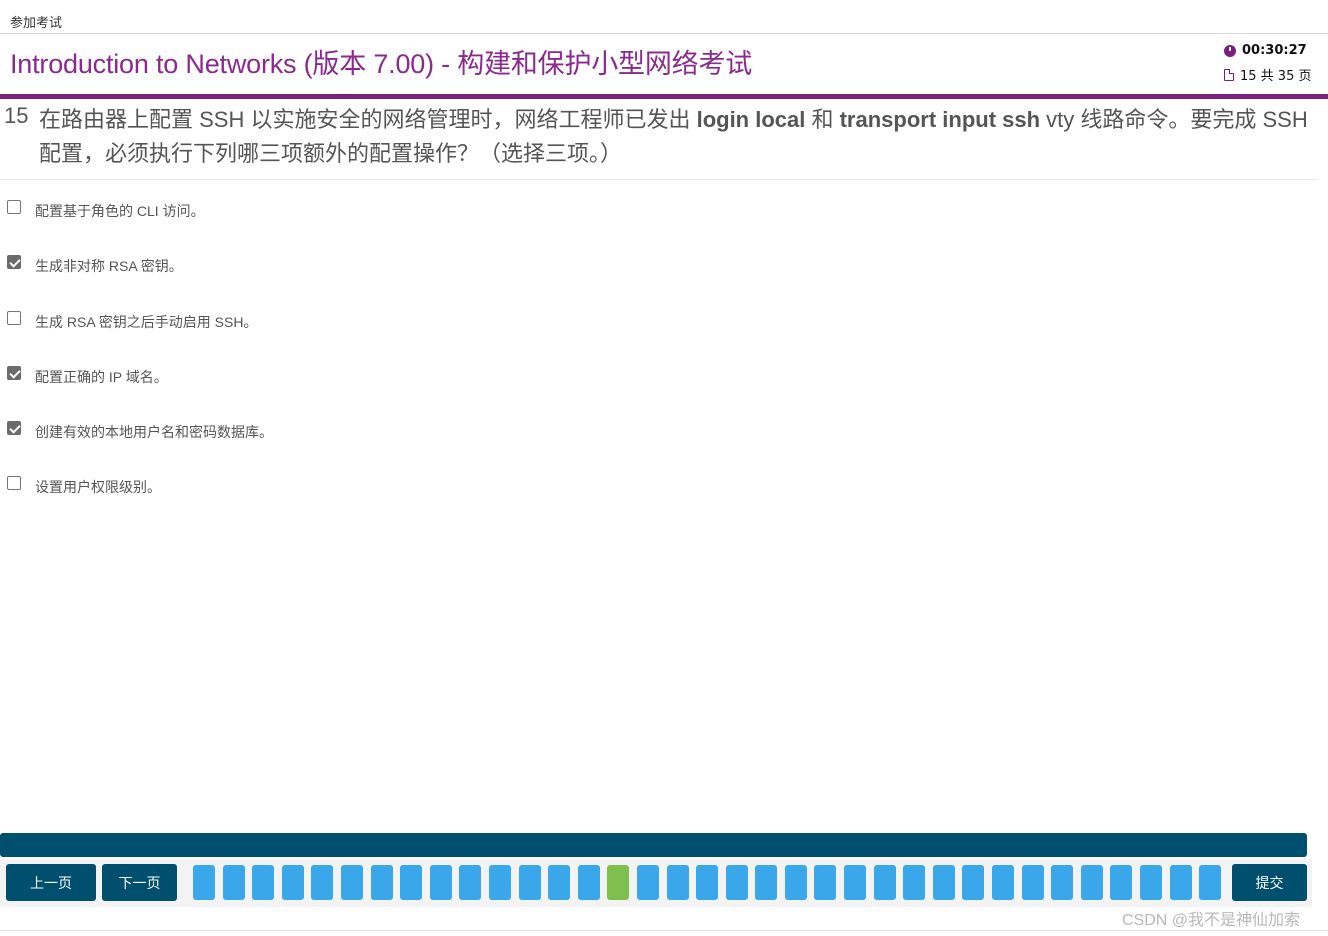 This screenshot has height=936, width=1328. Describe the element at coordinates (350, 495) in the screenshot. I see `option-6: 设置用户权限级别。` at that location.